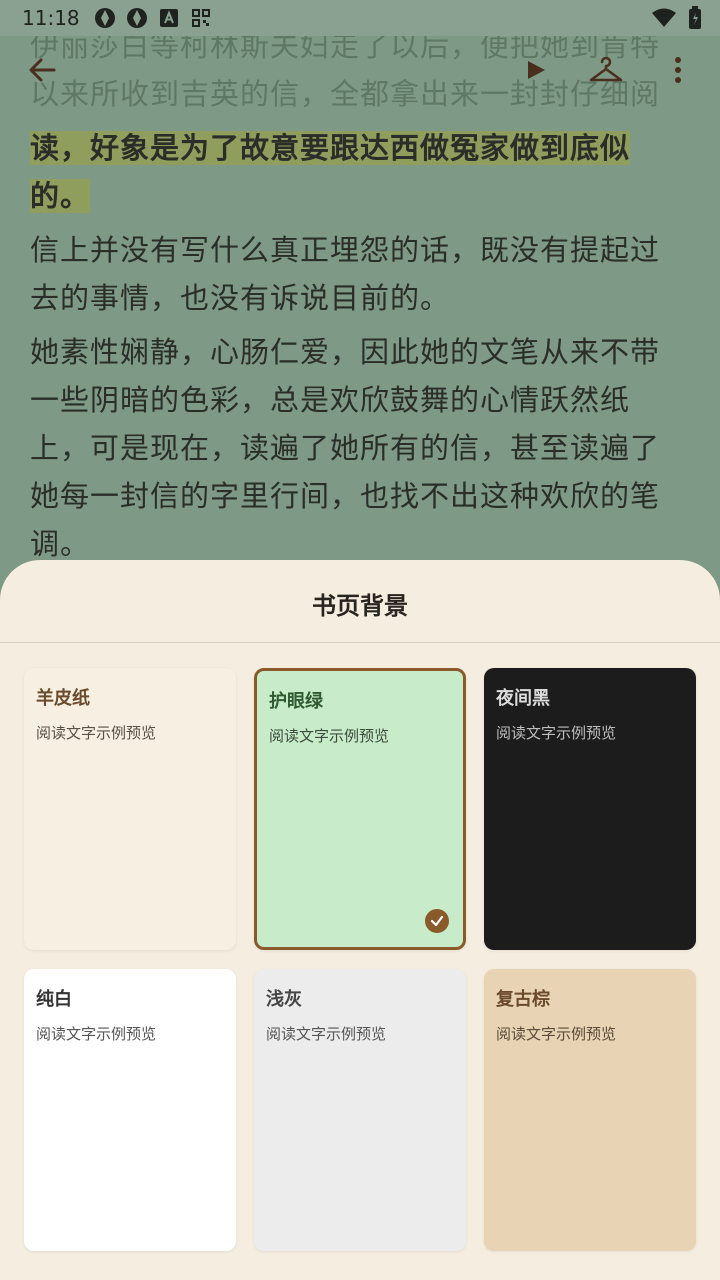 Image resolution: width=720 pixels, height=1280 pixels. I want to click on play-button, so click(536, 72).